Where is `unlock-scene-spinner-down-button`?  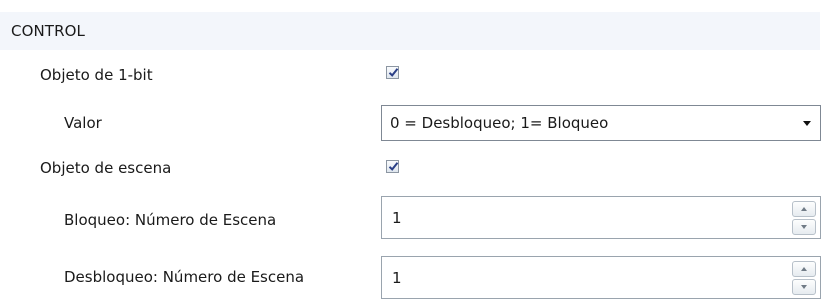 unlock-scene-spinner-down-button is located at coordinates (804, 287).